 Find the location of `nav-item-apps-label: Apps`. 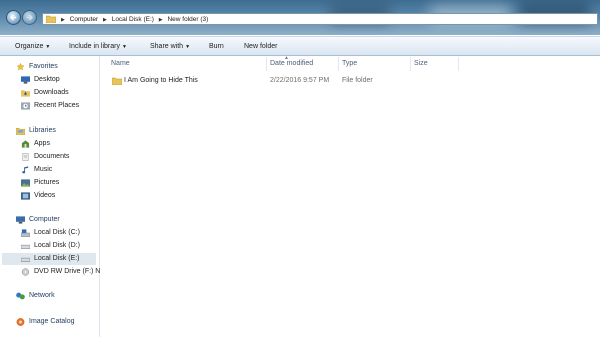

nav-item-apps-label: Apps is located at coordinates (42, 143).